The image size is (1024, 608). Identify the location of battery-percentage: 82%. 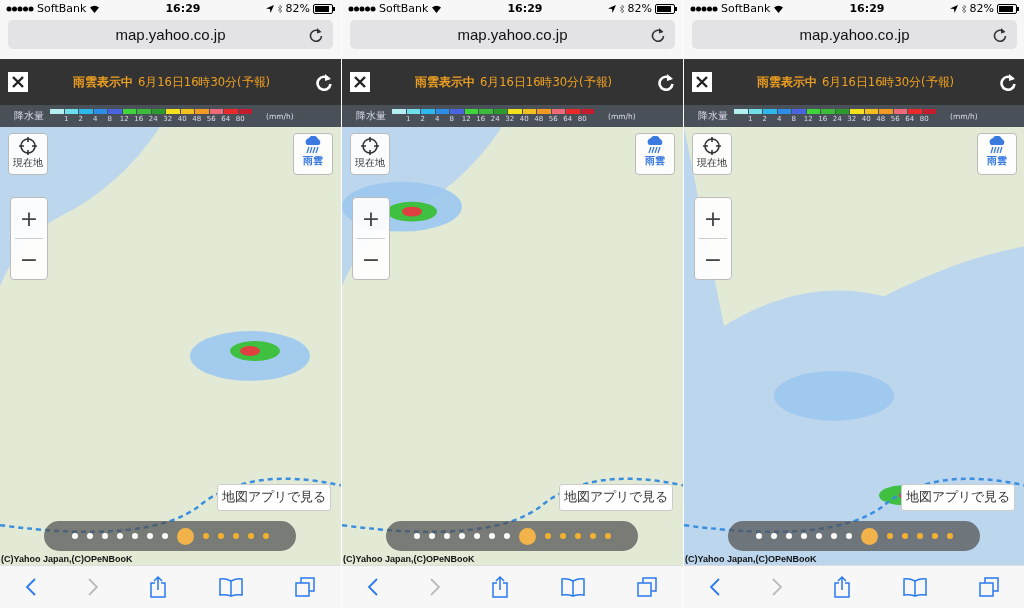
(639, 8).